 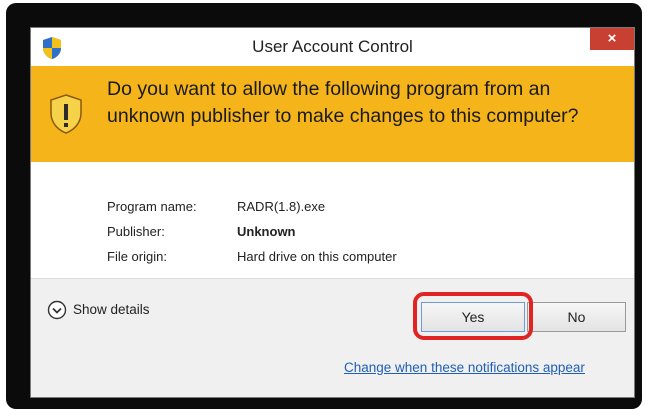 What do you see at coordinates (576, 317) in the screenshot?
I see `no-button: No` at bounding box center [576, 317].